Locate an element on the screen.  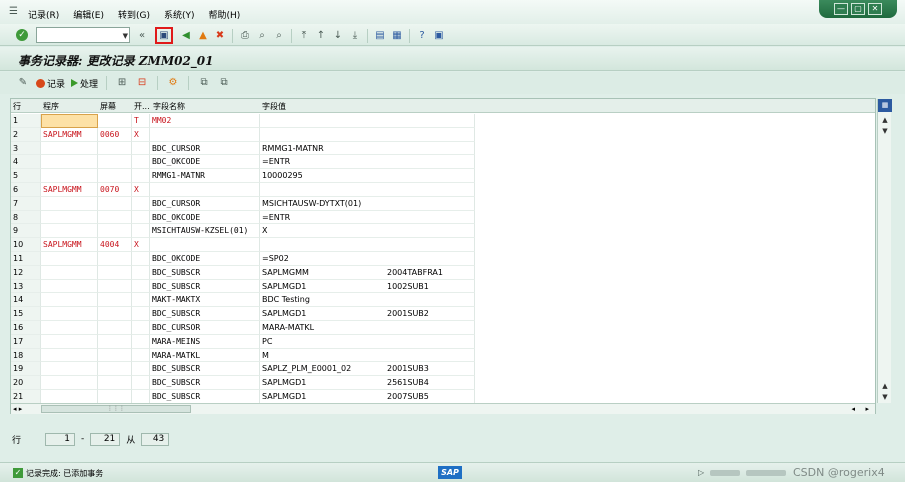
user-icon: ⚙ is located at coordinates (173, 83).